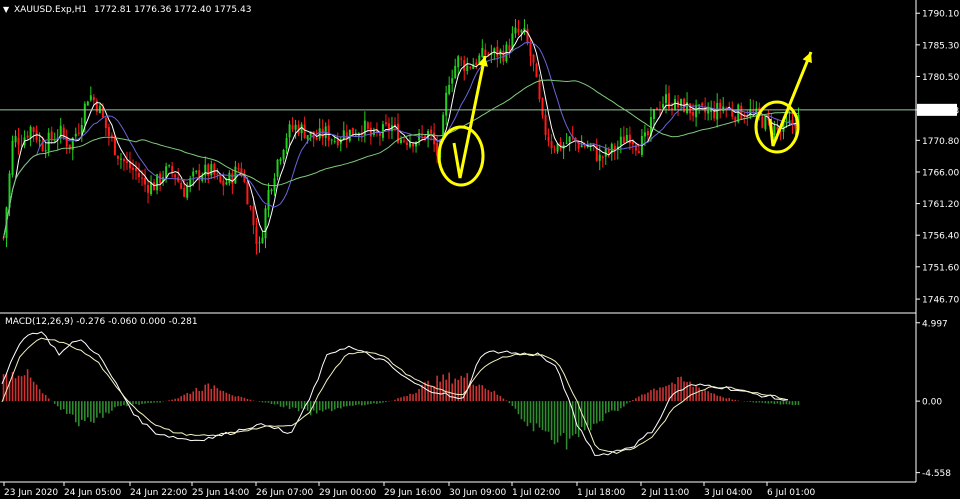 The image size is (960, 499). Describe the element at coordinates (412, 493) in the screenshot. I see `time-tick-label: 29 Jun 16:00` at that location.